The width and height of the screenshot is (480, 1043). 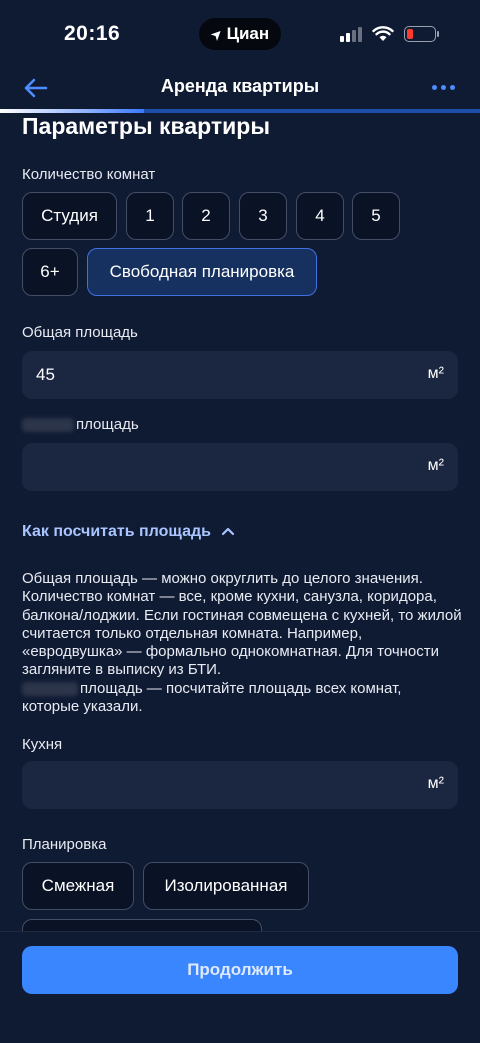 I want to click on bottom-bar: Продолжить, so click(x=240, y=987).